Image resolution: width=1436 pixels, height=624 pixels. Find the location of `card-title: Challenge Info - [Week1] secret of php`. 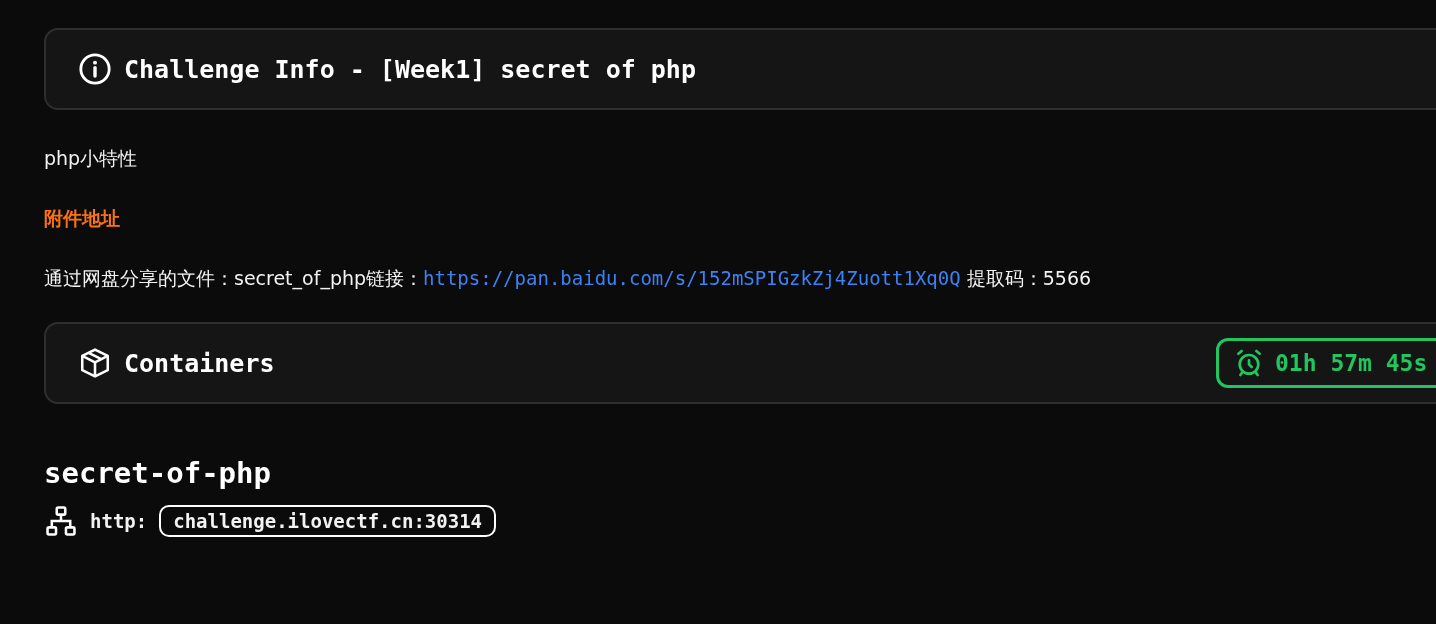

card-title: Challenge Info - [Week1] secret of php is located at coordinates (410, 69).